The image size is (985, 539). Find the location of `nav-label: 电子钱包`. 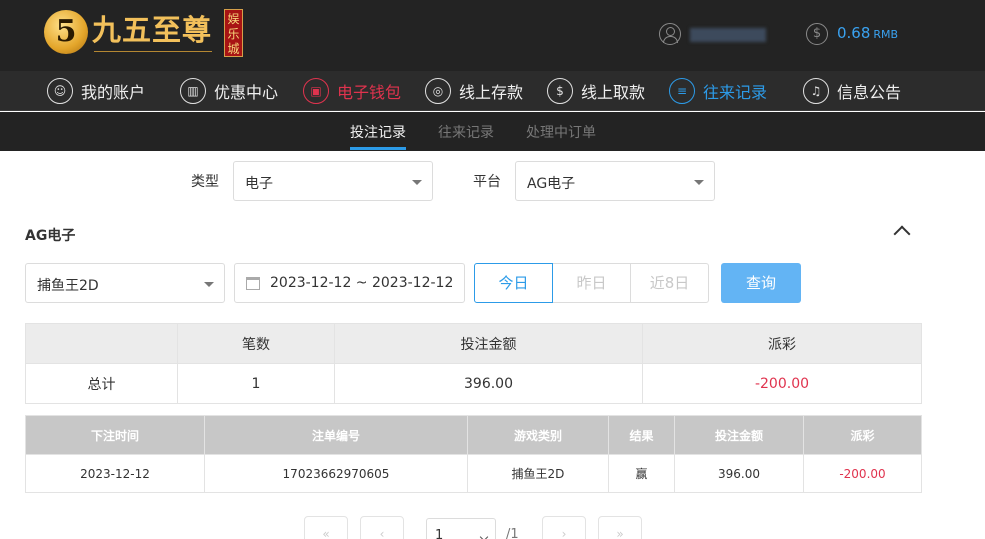

nav-label: 电子钱包 is located at coordinates (369, 92).